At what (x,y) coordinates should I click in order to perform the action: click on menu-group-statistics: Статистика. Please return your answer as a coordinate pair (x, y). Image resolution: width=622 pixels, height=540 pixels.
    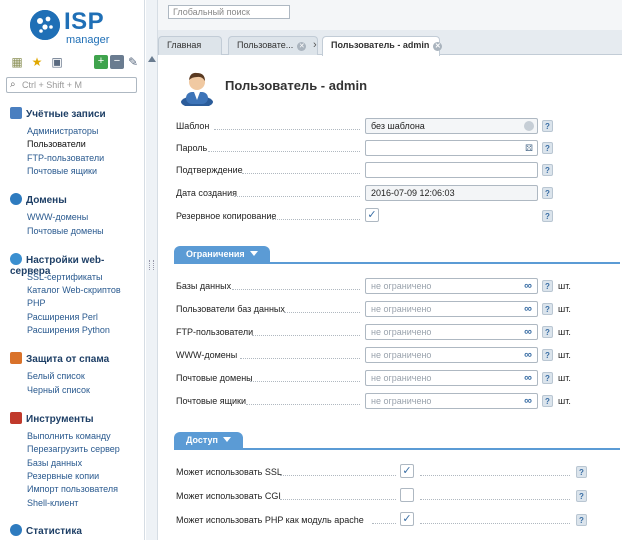
    Looking at the image, I should click on (46, 530).